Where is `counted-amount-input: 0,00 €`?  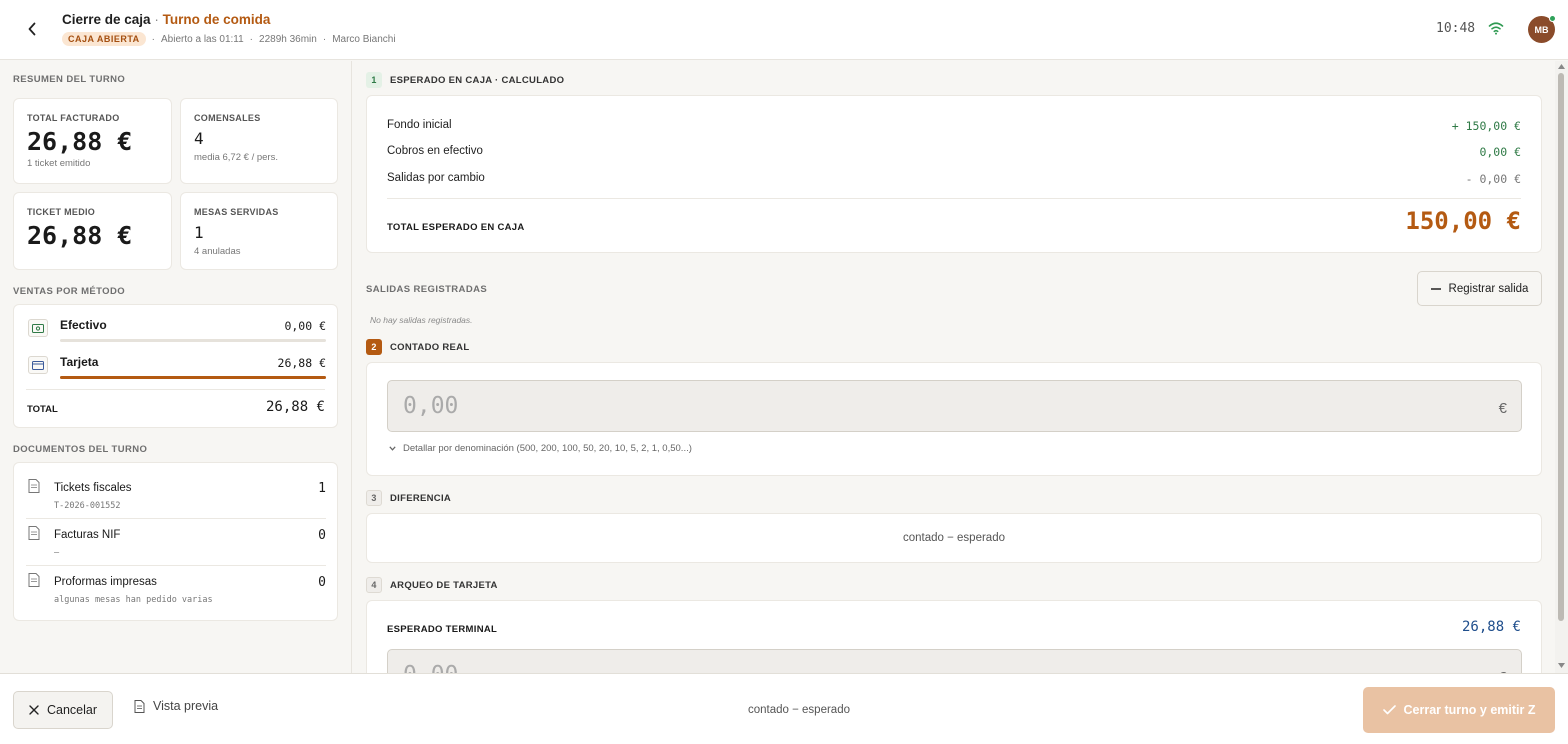
counted-amount-input: 0,00 € is located at coordinates (954, 406).